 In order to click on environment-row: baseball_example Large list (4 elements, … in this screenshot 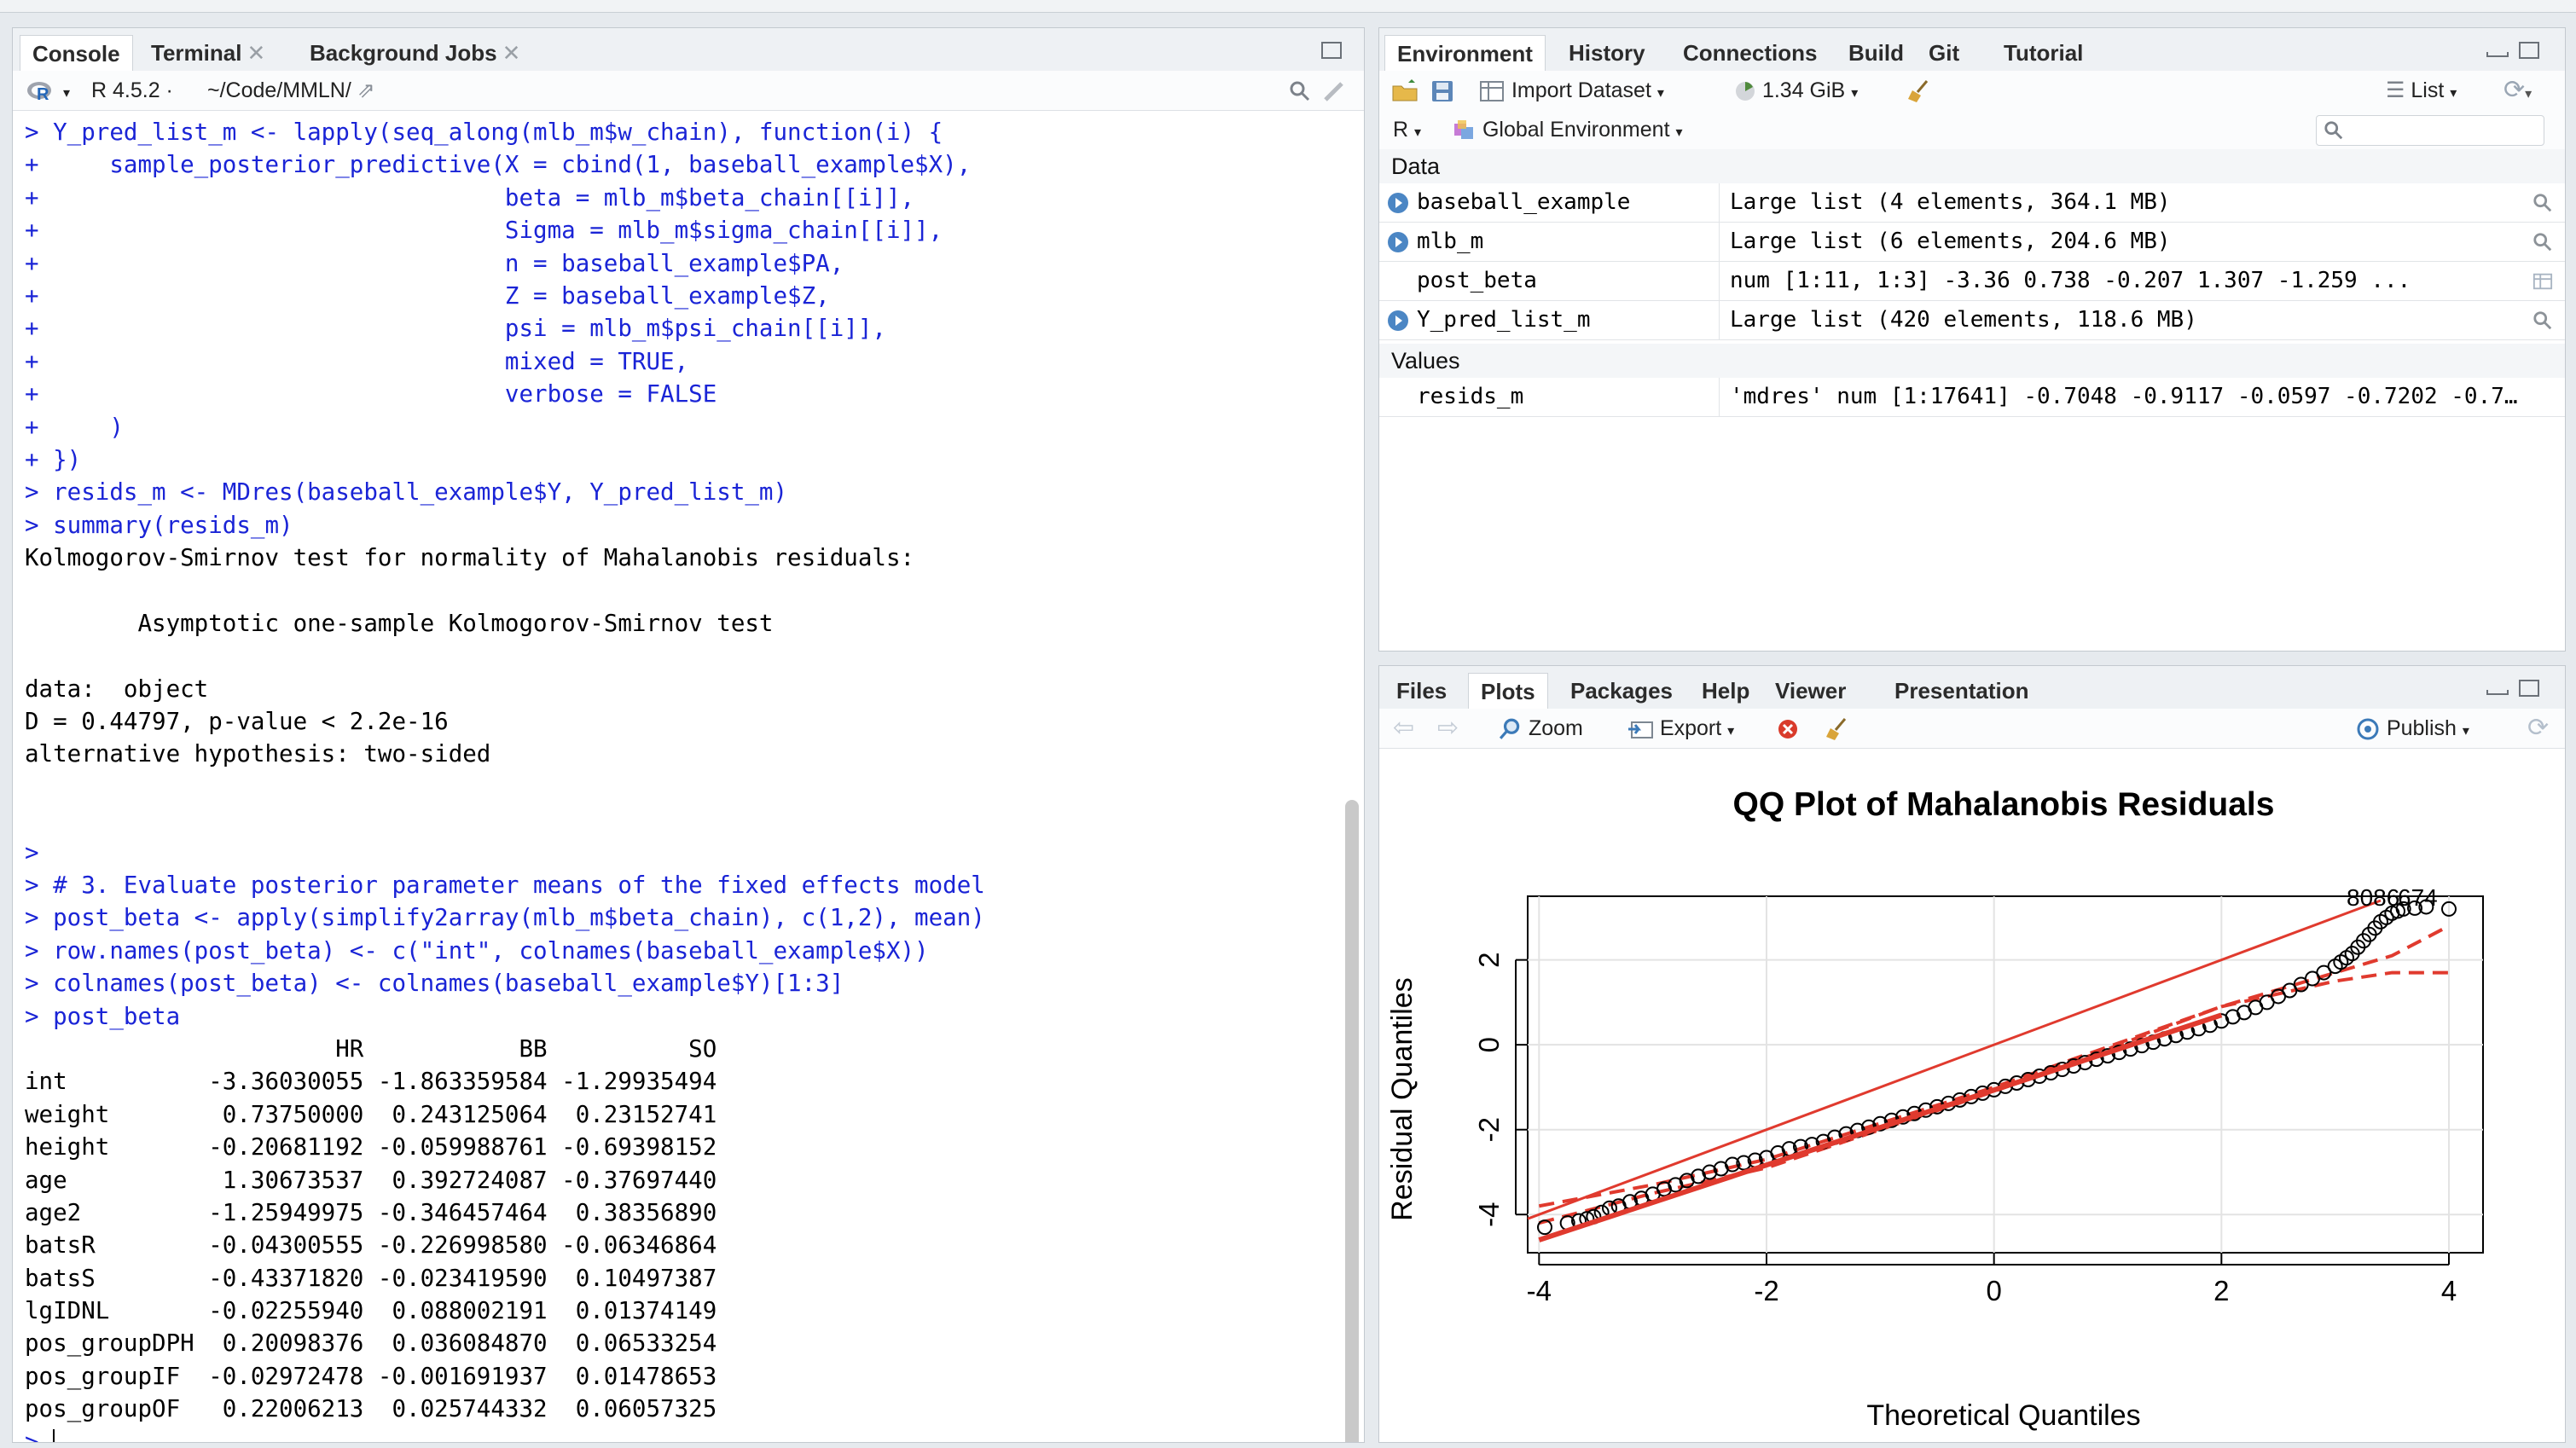, I will do `click(1972, 203)`.